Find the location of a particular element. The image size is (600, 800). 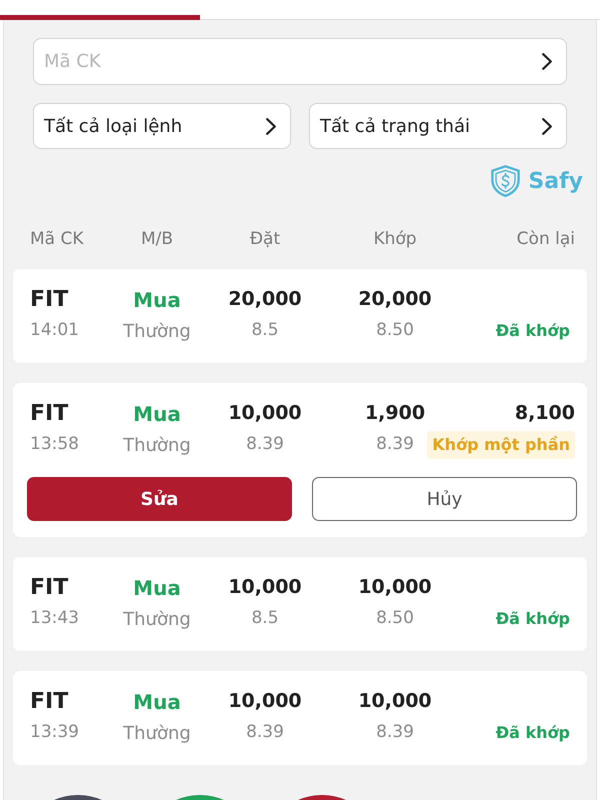

brand-logo-text: Safy is located at coordinates (555, 182).